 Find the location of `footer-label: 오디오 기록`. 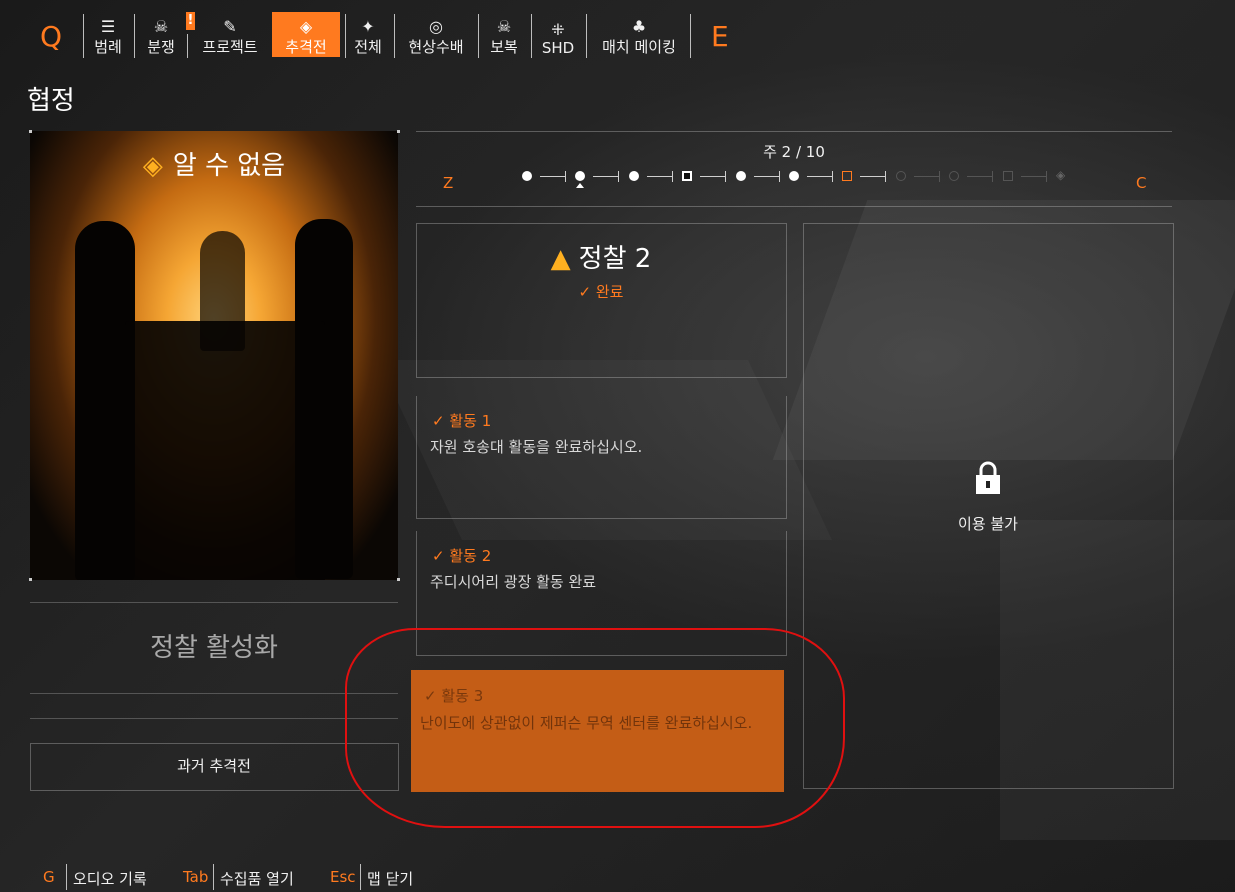

footer-label: 오디오 기록 is located at coordinates (110, 878).